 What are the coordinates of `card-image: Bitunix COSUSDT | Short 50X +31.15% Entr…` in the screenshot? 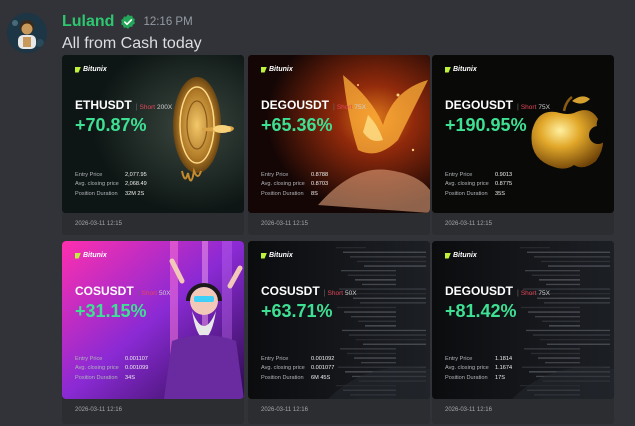 It's located at (153, 320).